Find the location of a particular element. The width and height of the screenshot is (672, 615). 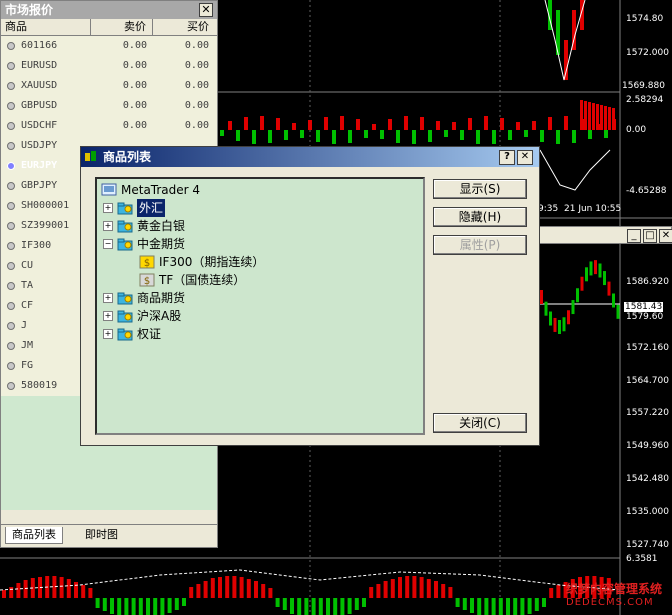

market-watch-row: XAUUSD 0.00 0.00 is located at coordinates (109, 86).